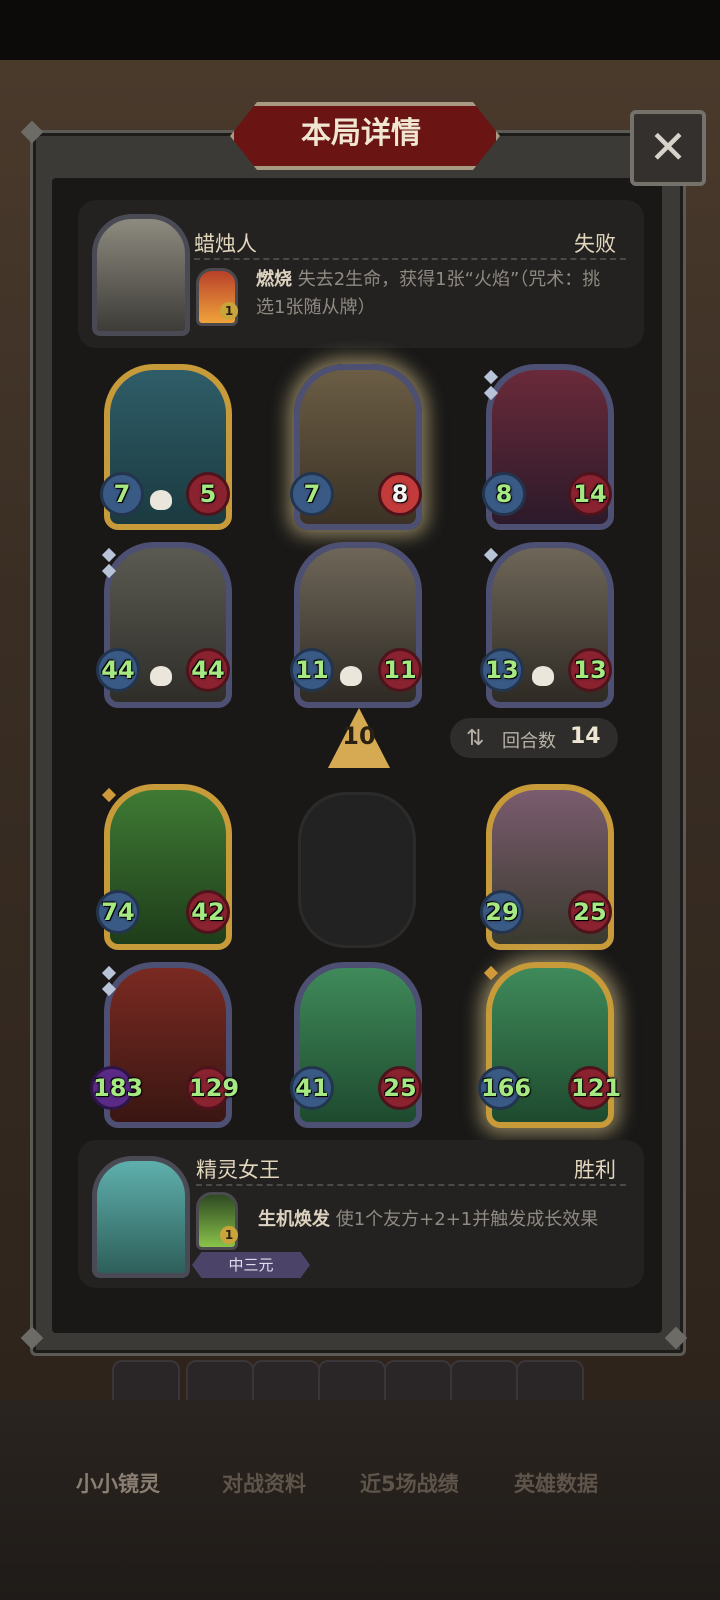 The image size is (720, 1600). I want to click on minion-health: 11, so click(400, 670).